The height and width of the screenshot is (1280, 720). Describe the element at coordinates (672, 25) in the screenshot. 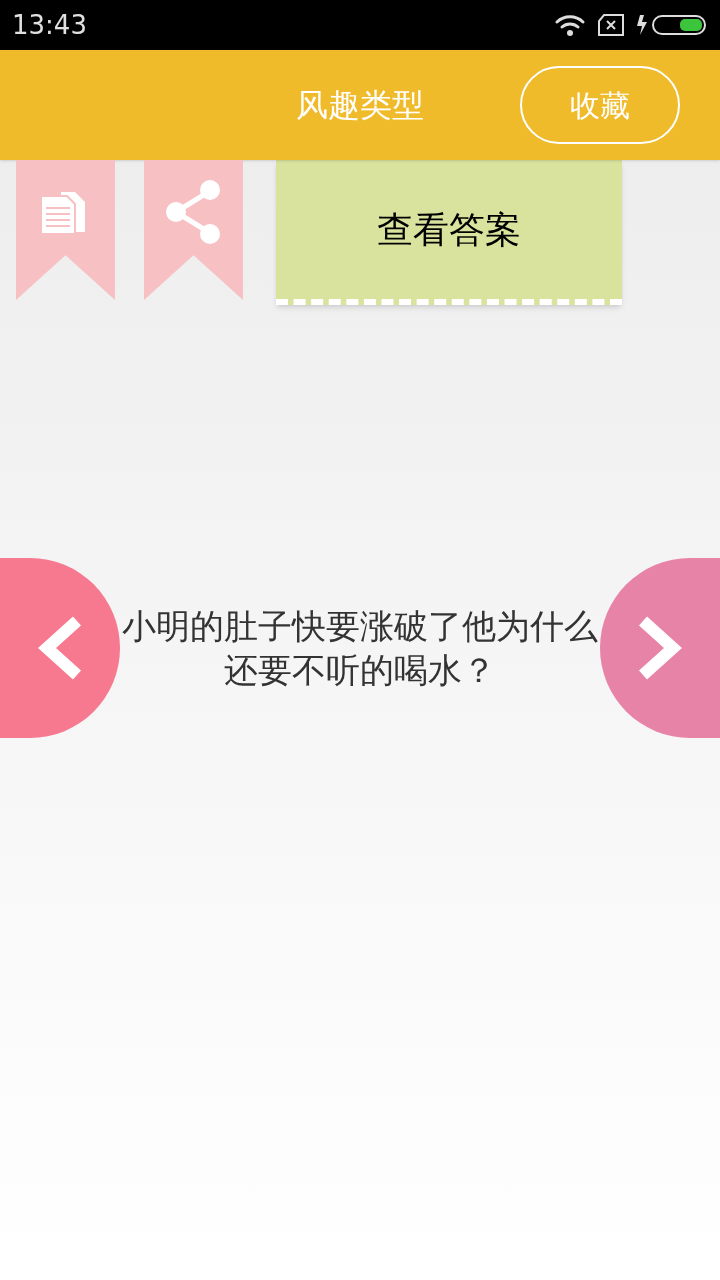

I see `battery-icon` at that location.